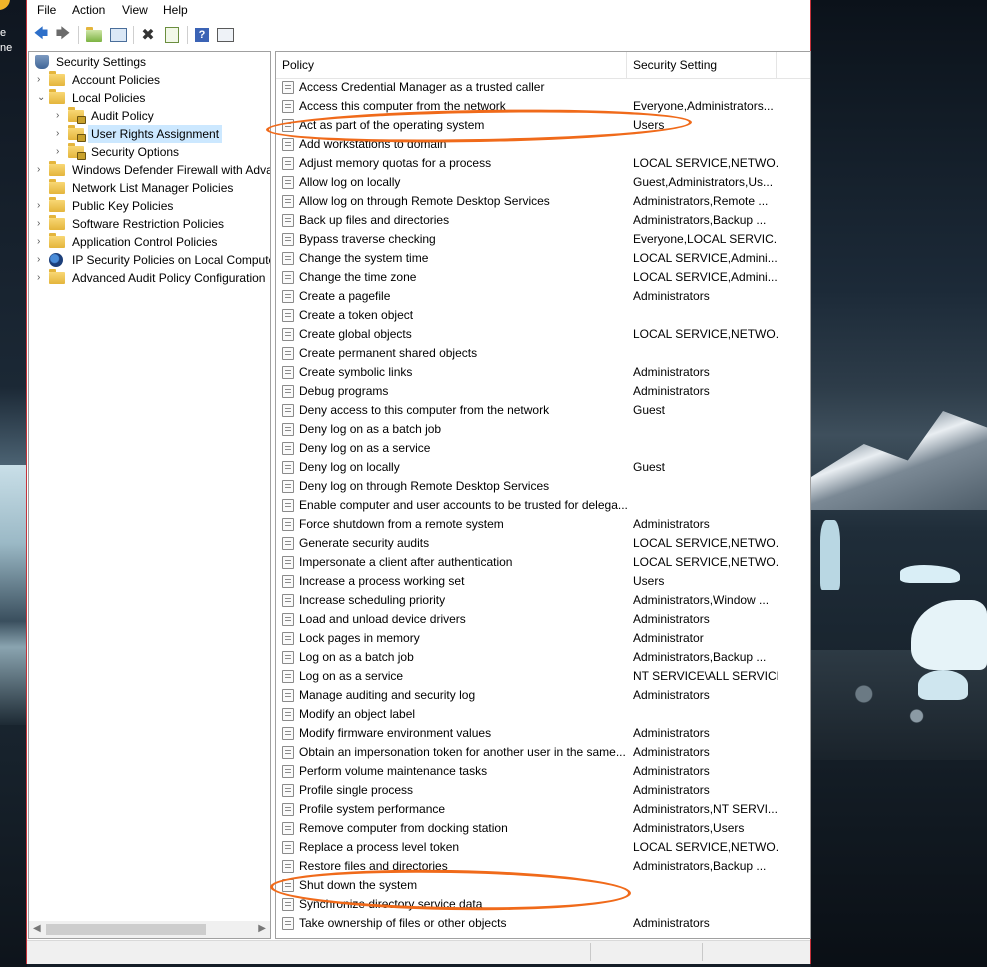 This screenshot has width=987, height=967. Describe the element at coordinates (148, 35) in the screenshot. I see `delete-icon: ✖` at that location.